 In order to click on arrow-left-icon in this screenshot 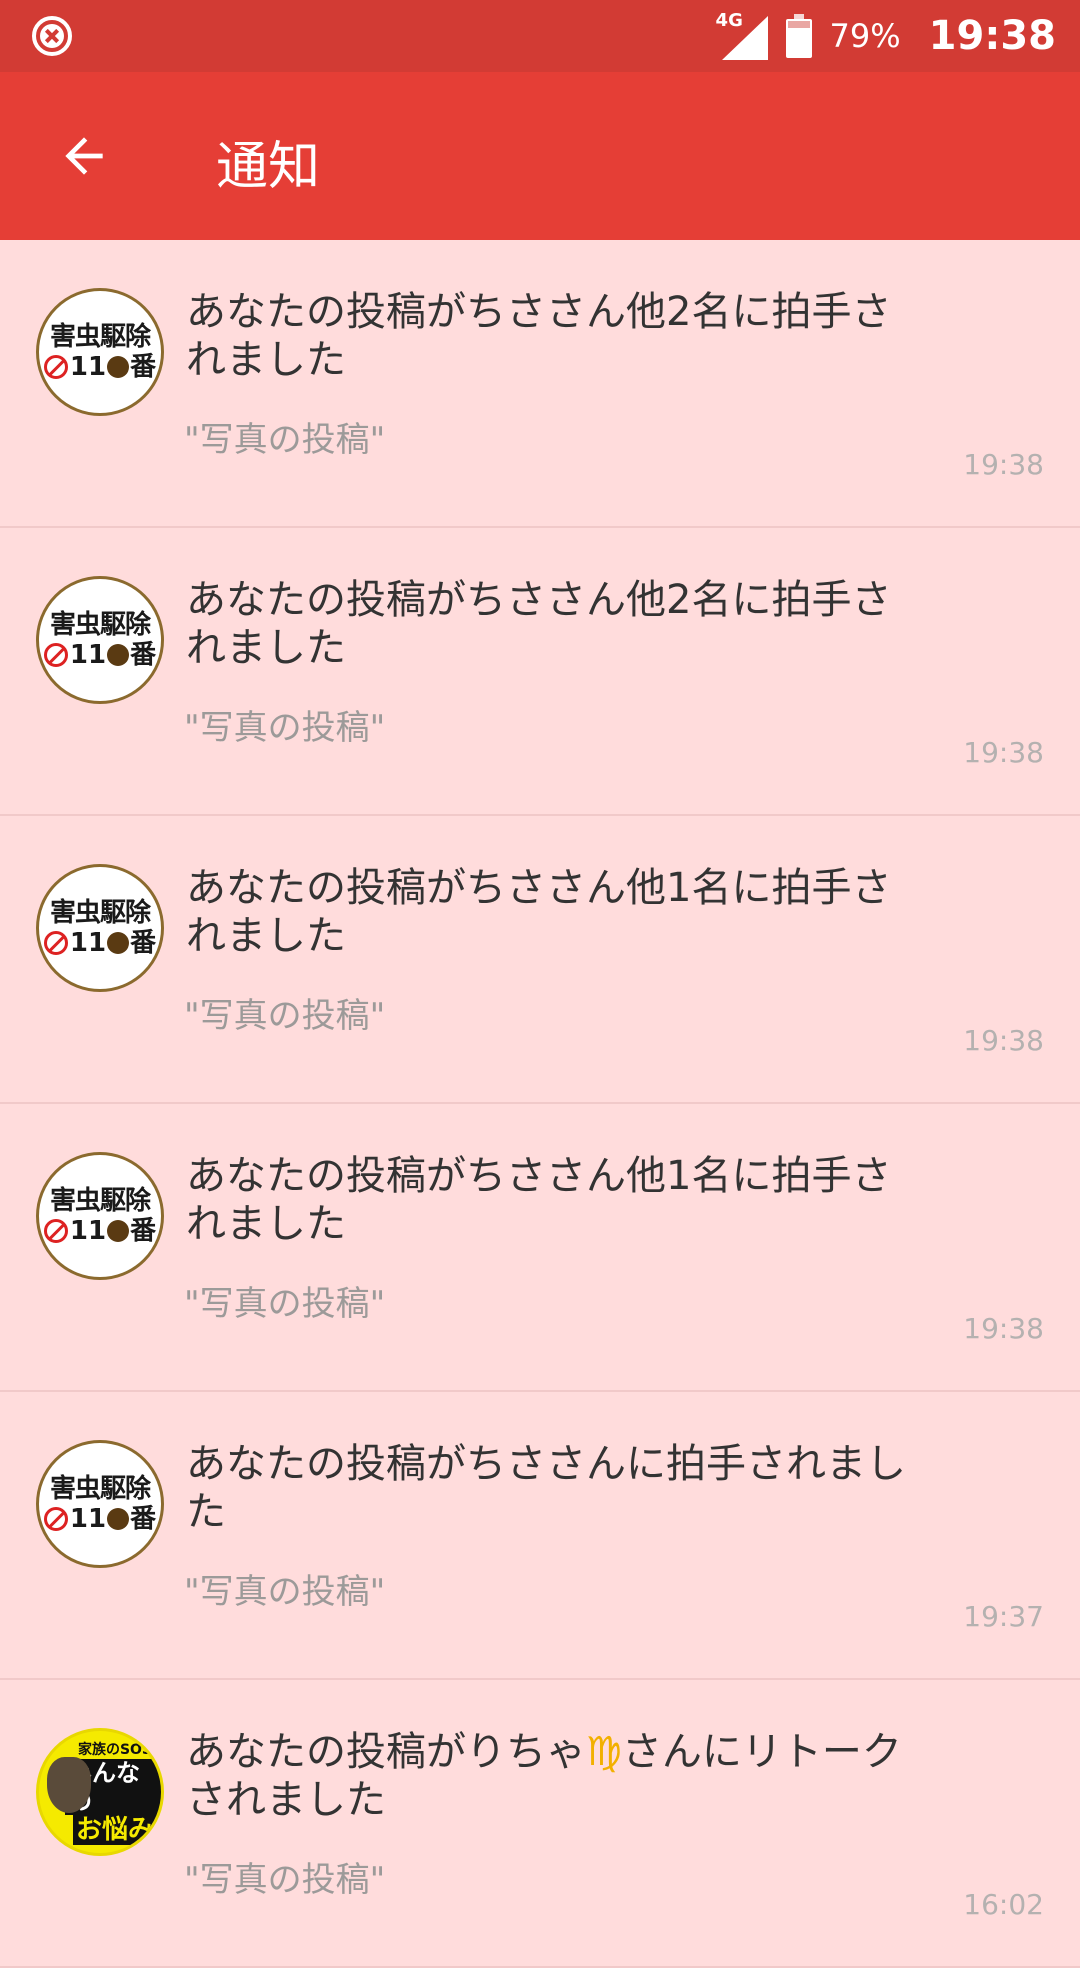, I will do `click(84, 156)`.